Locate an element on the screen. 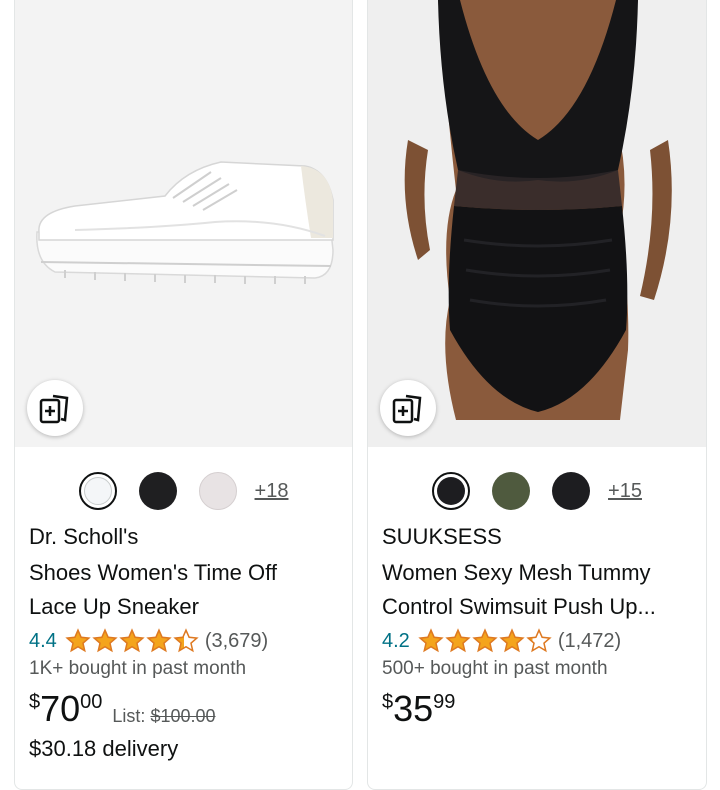  more-colors-link: +18 is located at coordinates (272, 491).